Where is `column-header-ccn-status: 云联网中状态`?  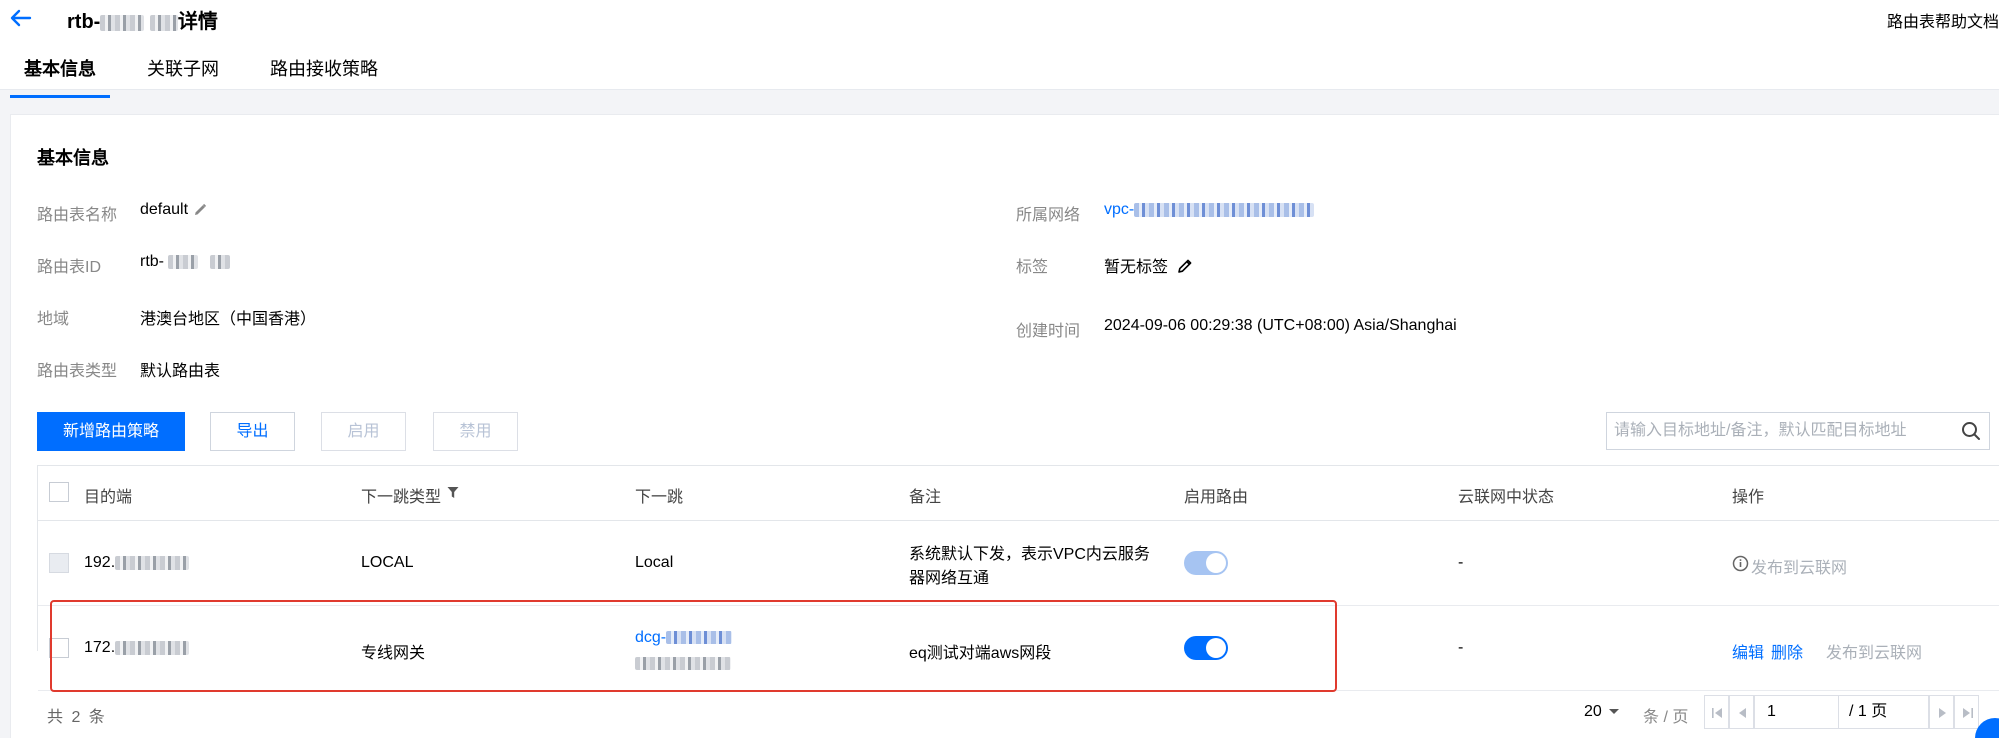
column-header-ccn-status: 云联网中状态 is located at coordinates (1506, 497).